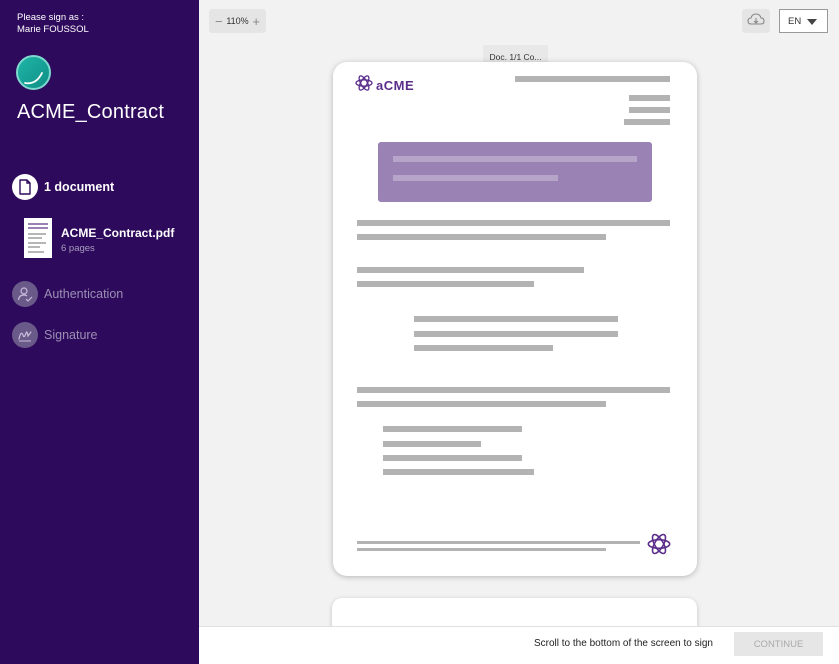 The height and width of the screenshot is (664, 839). What do you see at coordinates (78, 248) in the screenshot?
I see `document-pages: 6 pages` at bounding box center [78, 248].